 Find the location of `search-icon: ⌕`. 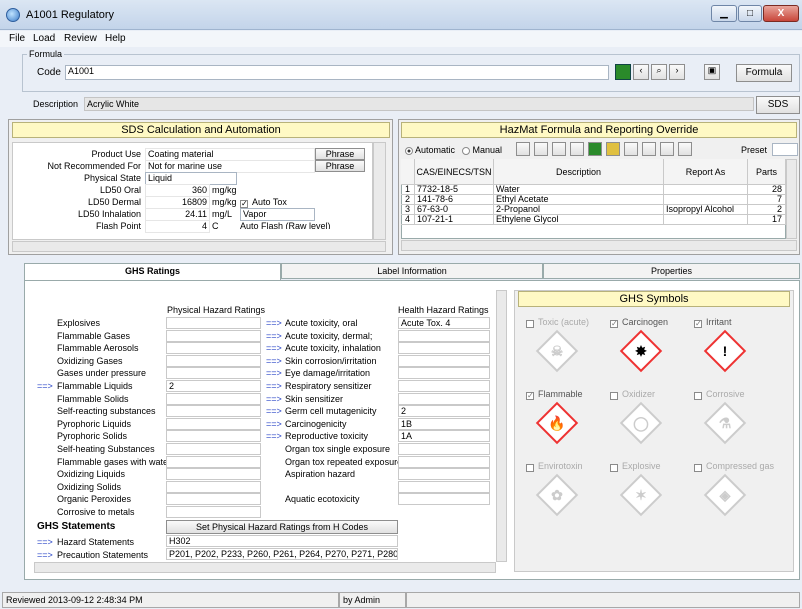

search-icon: ⌕ is located at coordinates (659, 72).